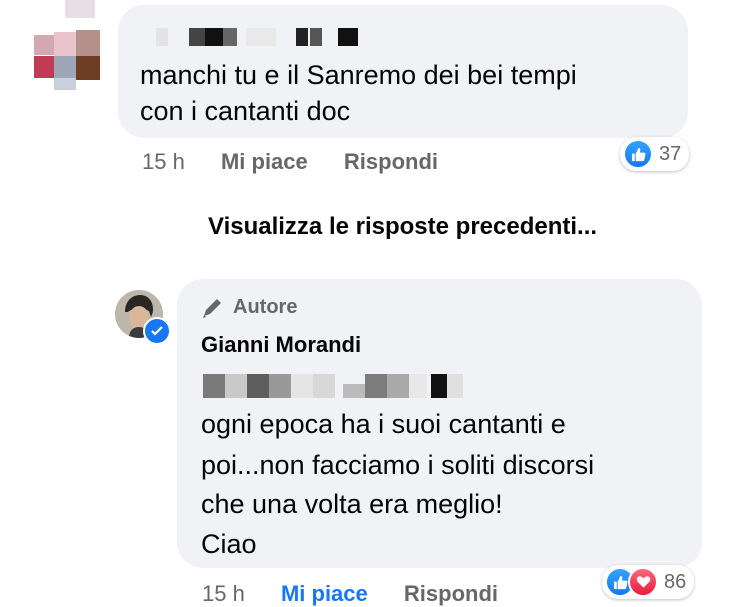 The image size is (750, 607). What do you see at coordinates (265, 307) in the screenshot?
I see `author-badge-label: Autore` at bounding box center [265, 307].